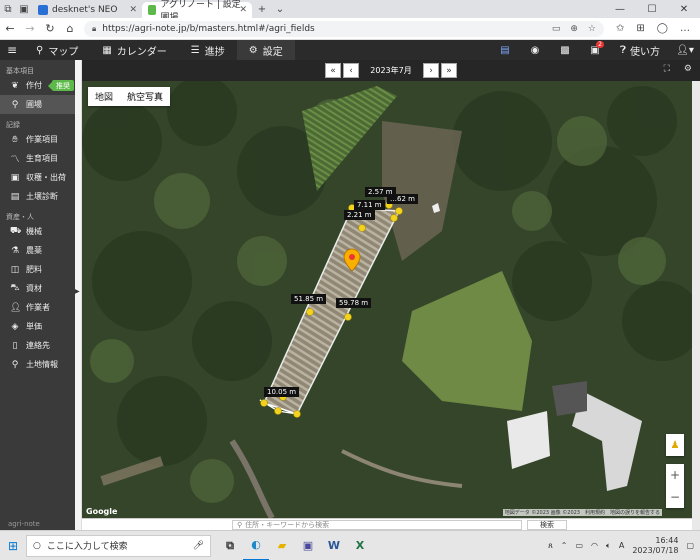  I want to click on taskbar-search: ○ ここに入力して検索 🎤︎, so click(118, 545).